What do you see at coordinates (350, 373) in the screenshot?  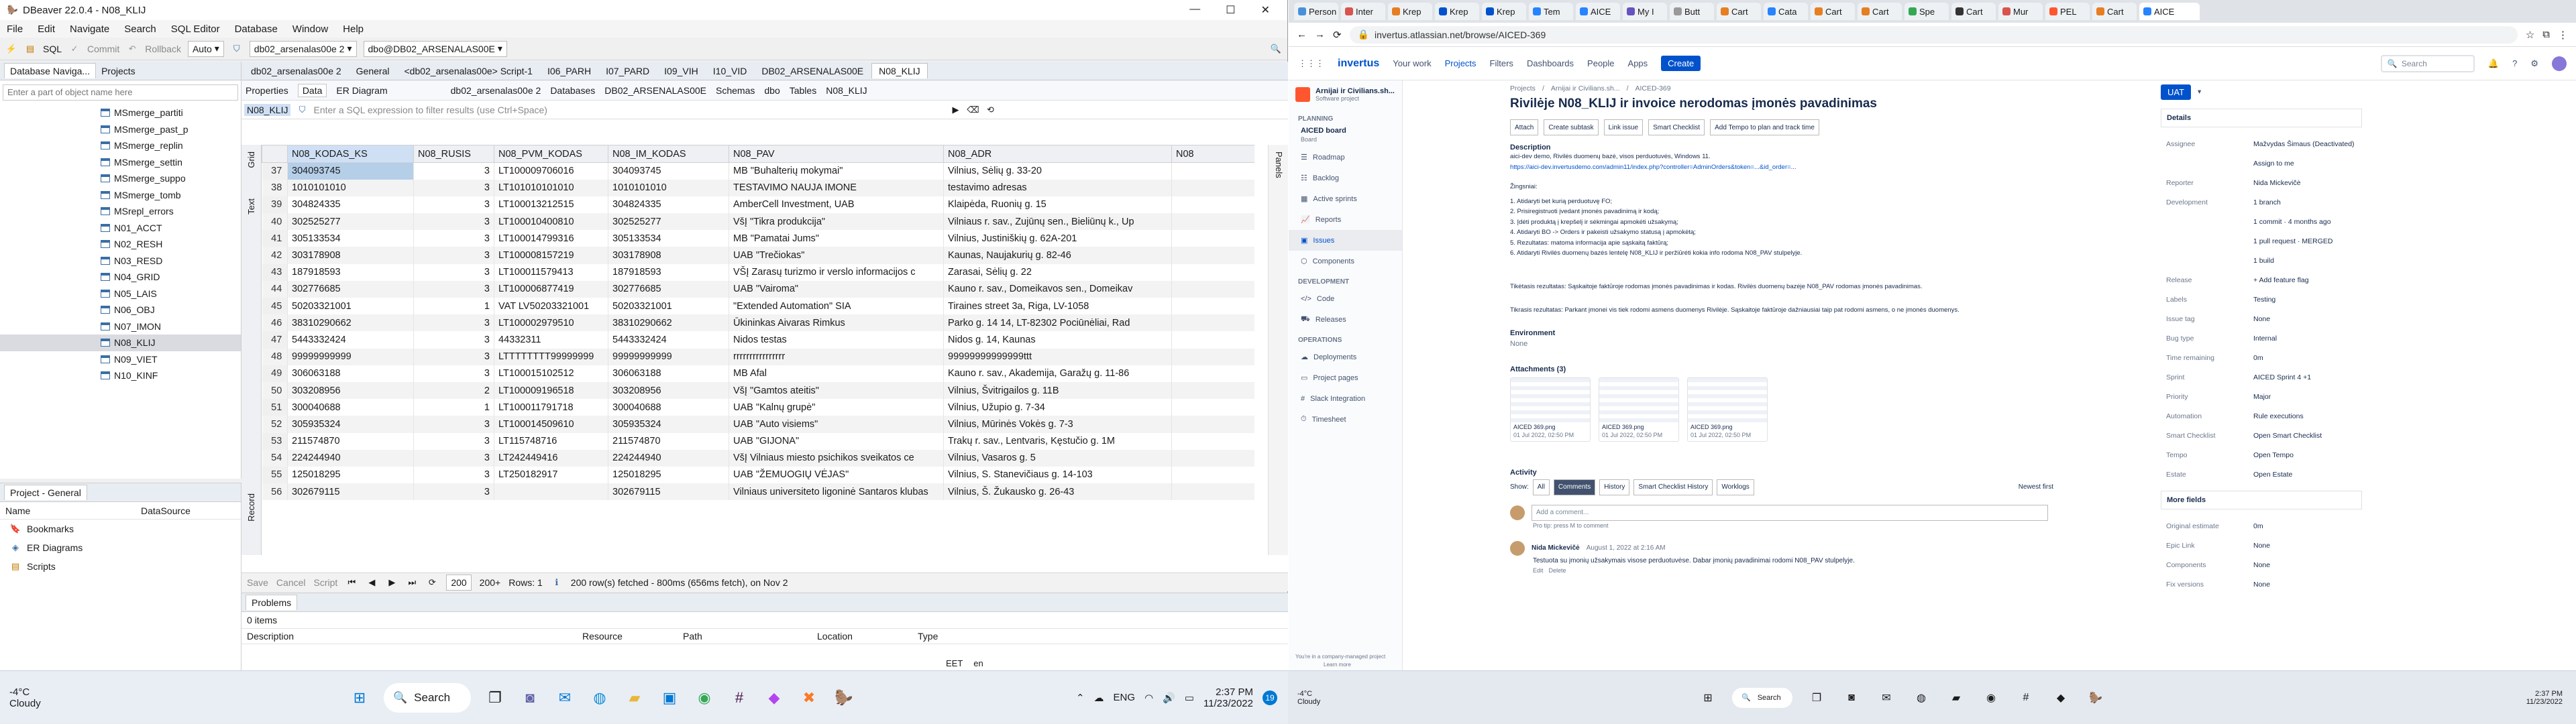 I see `table-cell: 306063188` at bounding box center [350, 373].